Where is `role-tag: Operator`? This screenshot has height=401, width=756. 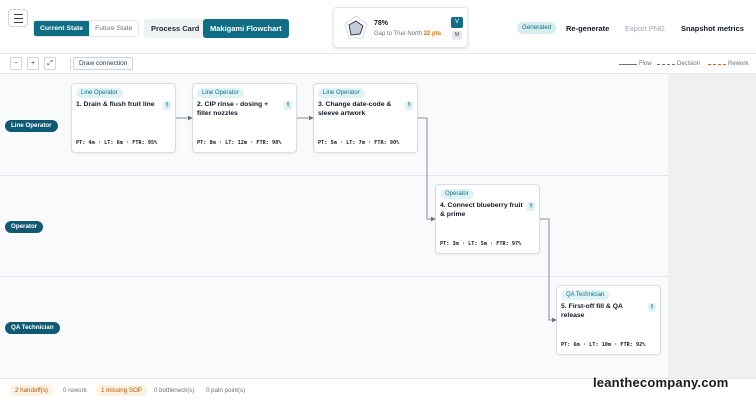
role-tag: Operator is located at coordinates (457, 194).